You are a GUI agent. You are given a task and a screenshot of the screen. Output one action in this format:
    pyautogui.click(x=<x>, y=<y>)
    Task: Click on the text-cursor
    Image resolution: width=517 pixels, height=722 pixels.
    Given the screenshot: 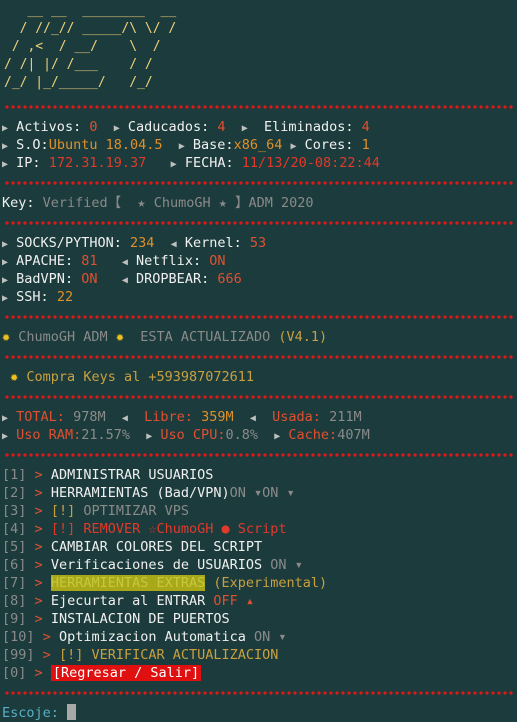 What is the action you would take?
    pyautogui.click(x=72, y=712)
    